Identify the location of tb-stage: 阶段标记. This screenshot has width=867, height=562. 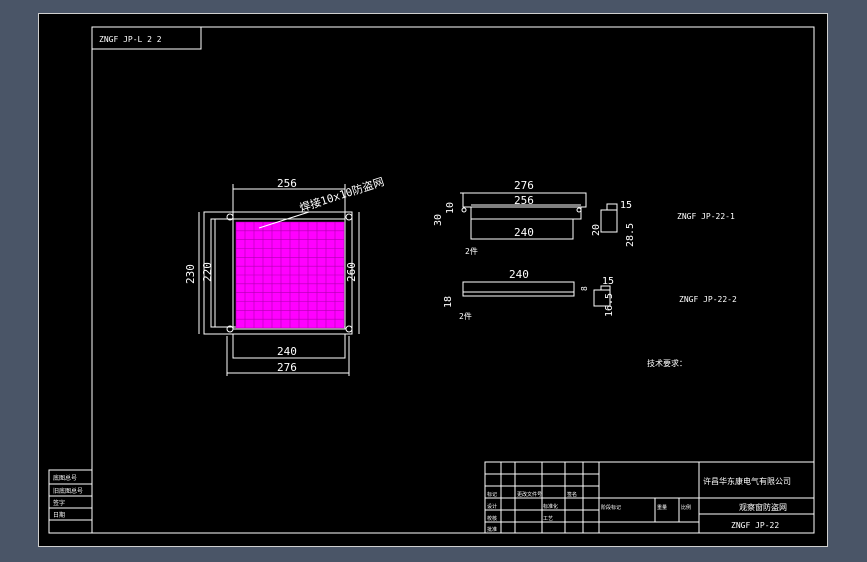
(611, 507).